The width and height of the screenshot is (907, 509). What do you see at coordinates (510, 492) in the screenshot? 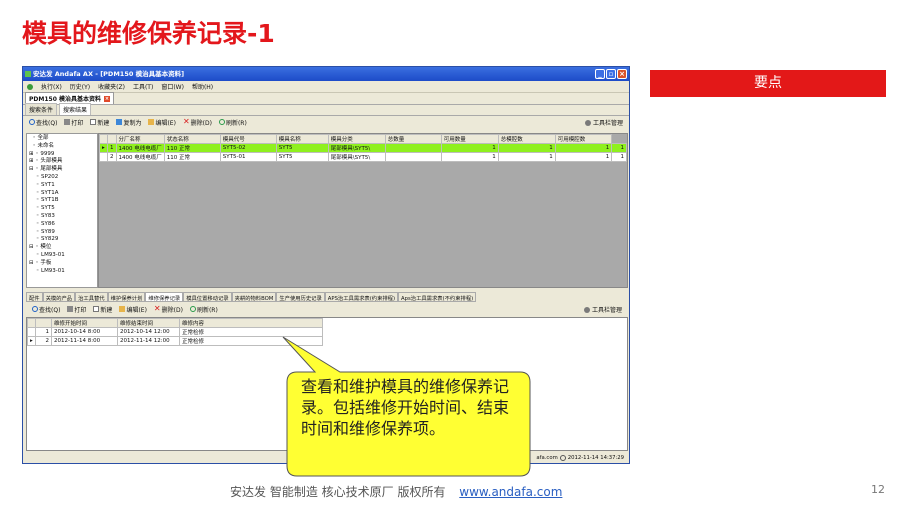
I see `footer-link: www.andafa.com` at bounding box center [510, 492].